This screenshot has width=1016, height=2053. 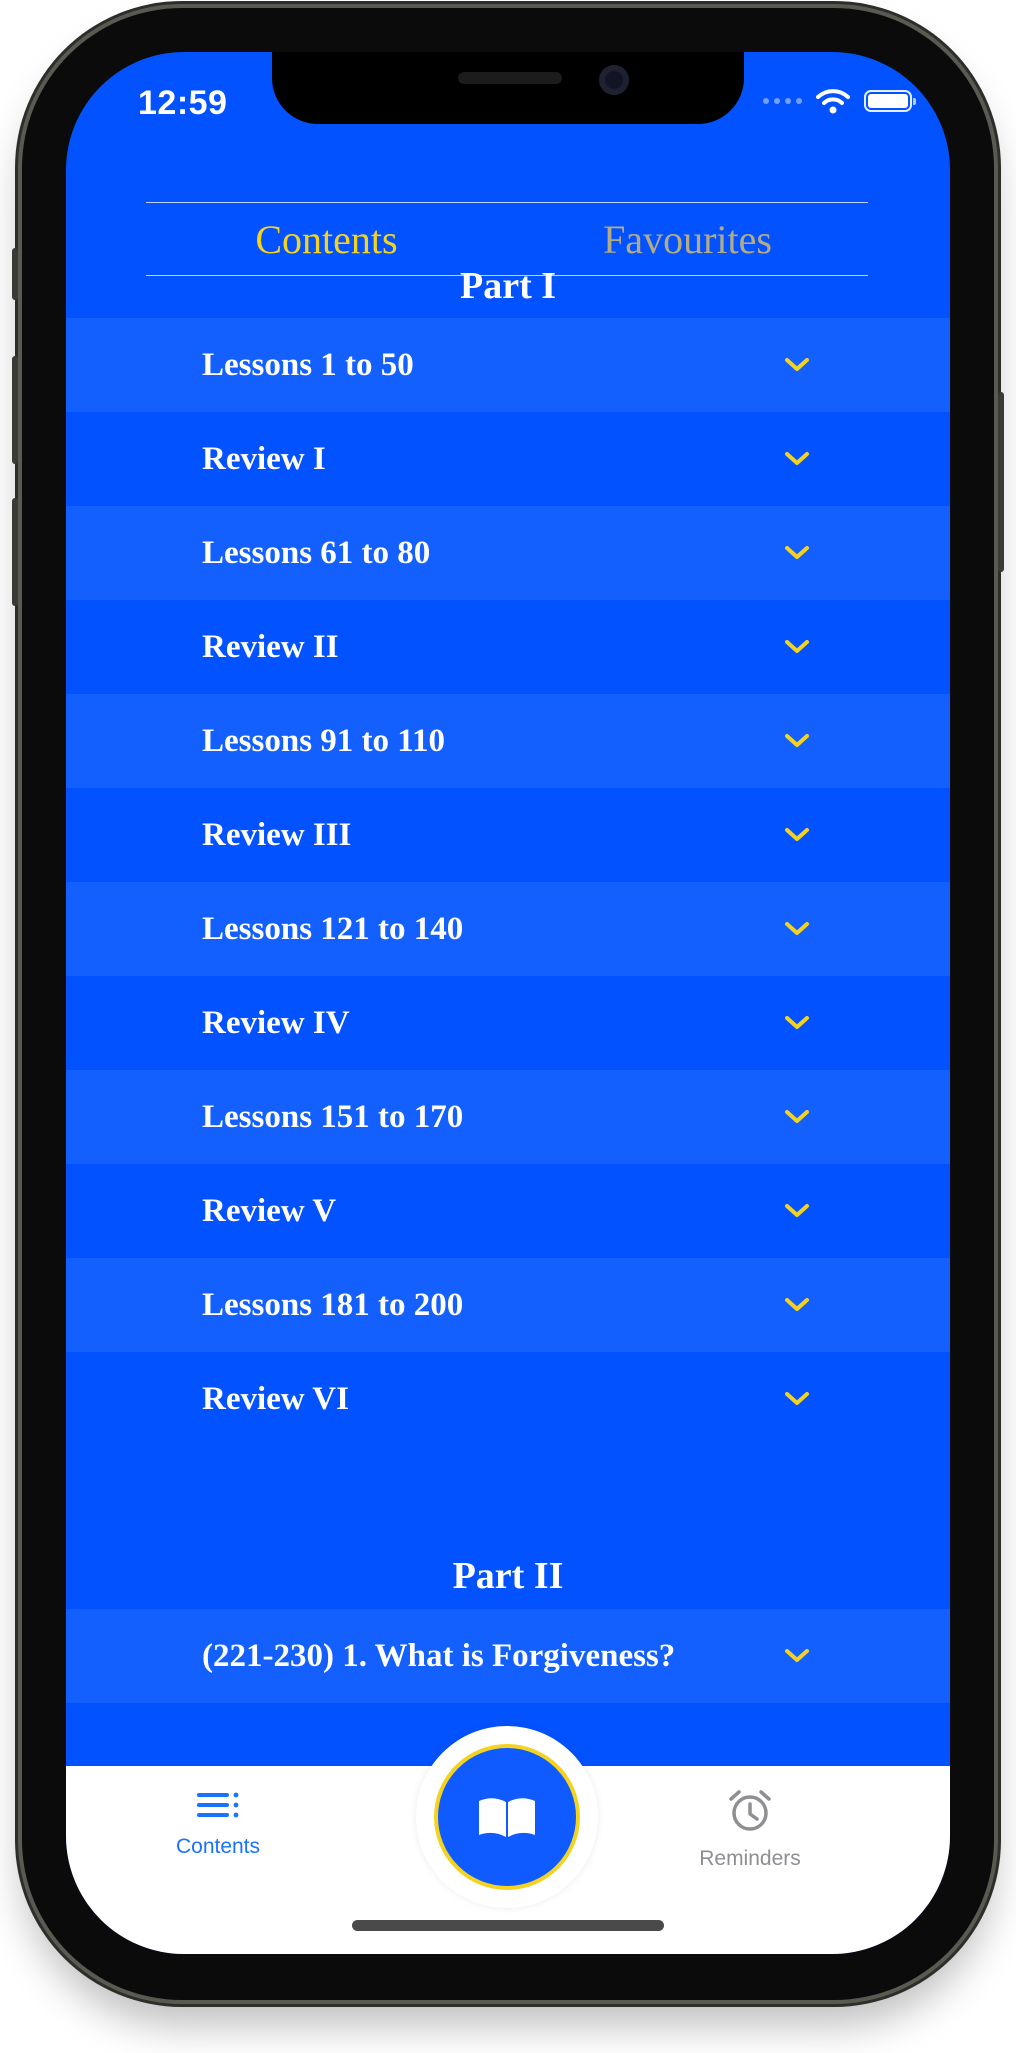 I want to click on book-icon, so click(x=507, y=1817).